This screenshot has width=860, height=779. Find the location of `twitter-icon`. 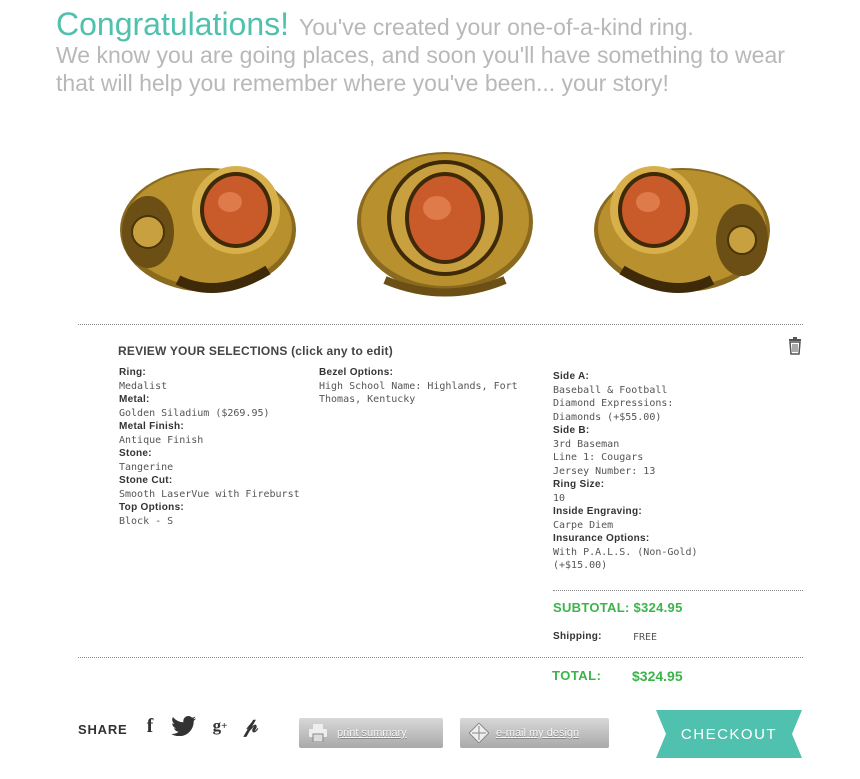

twitter-icon is located at coordinates (184, 726).